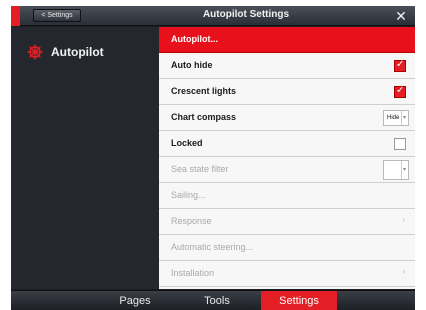  Describe the element at coordinates (35, 52) in the screenshot. I see `autopilot-wheel-icon` at that location.